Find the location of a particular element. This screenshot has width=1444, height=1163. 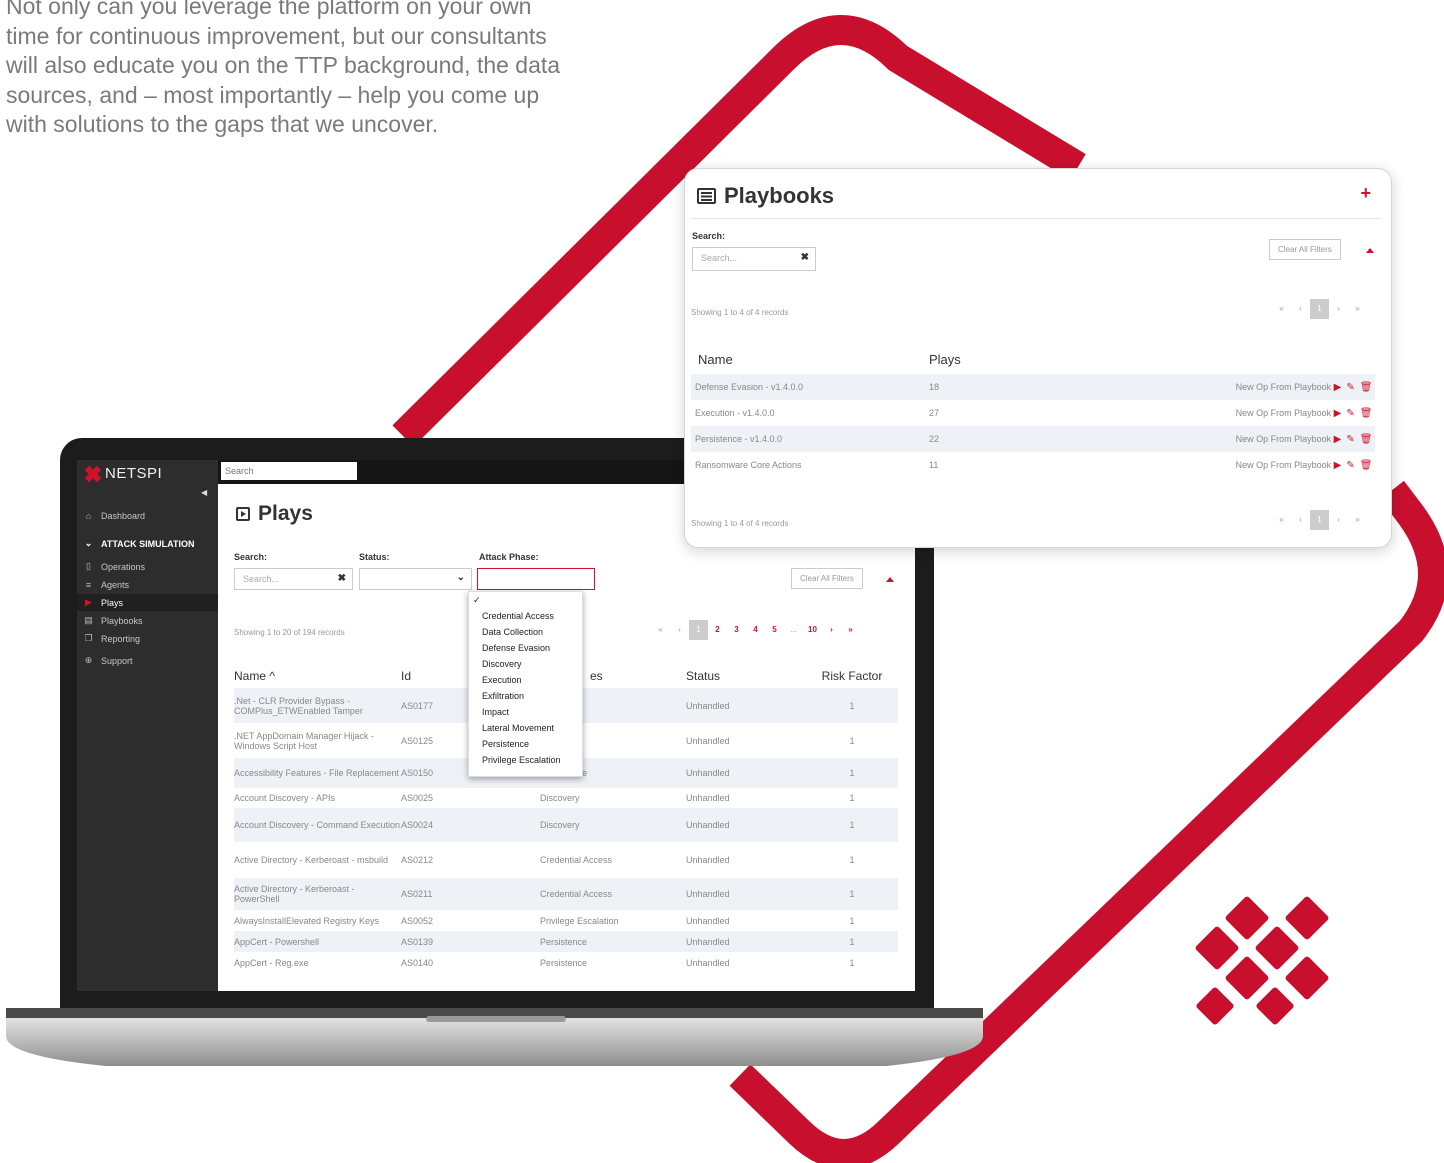

play-name-link: AppCert - Reg.exe is located at coordinates (317, 962).